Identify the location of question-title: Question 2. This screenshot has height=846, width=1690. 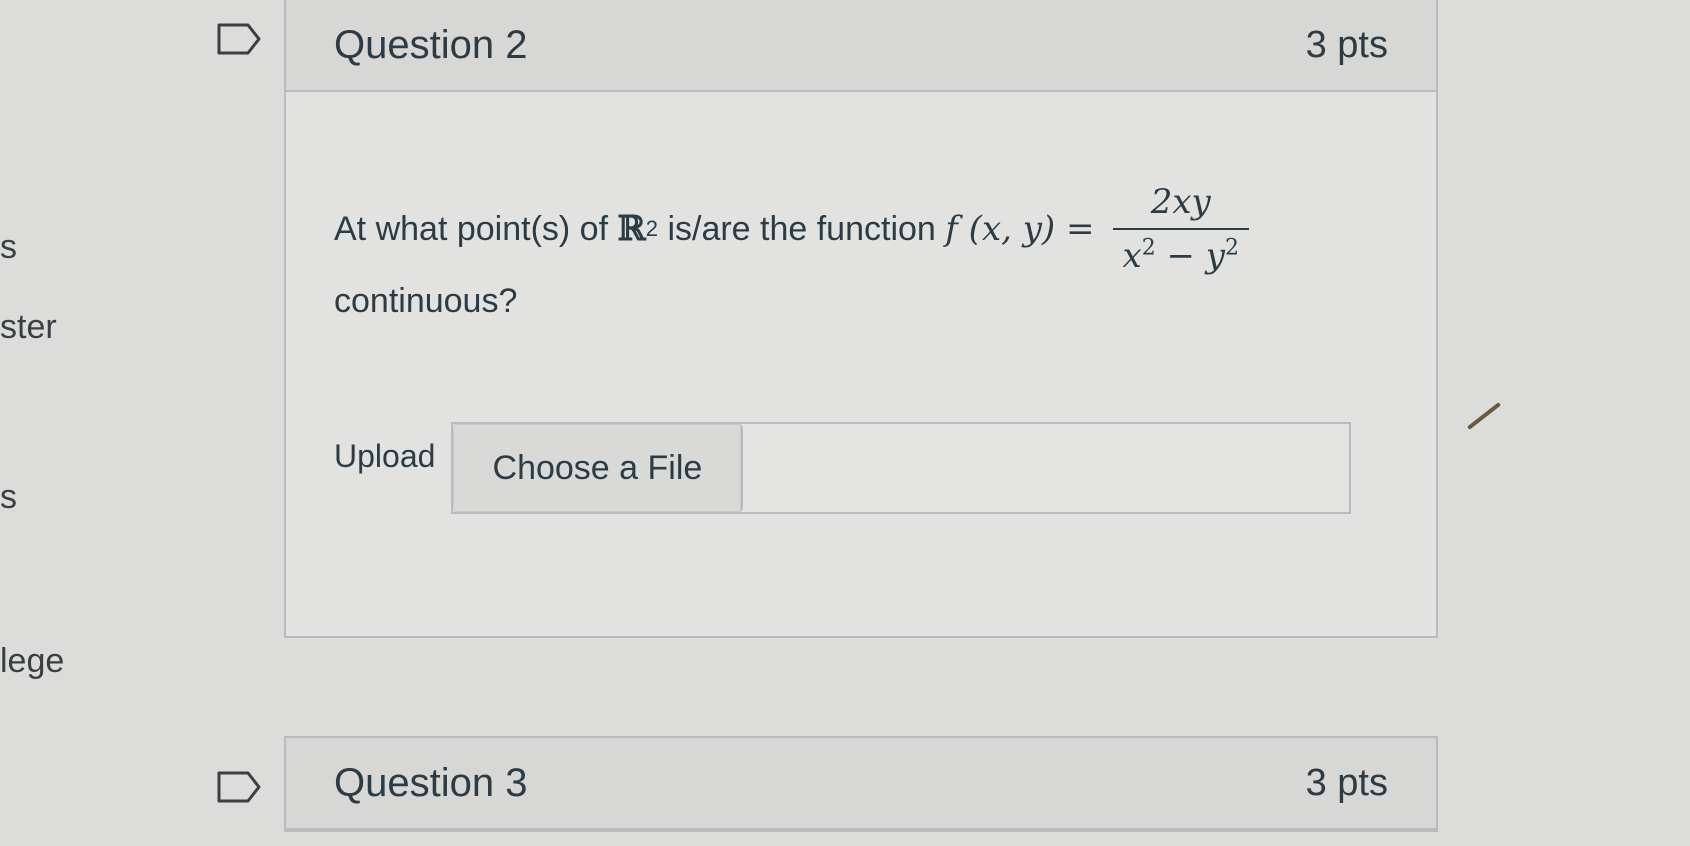
(431, 44).